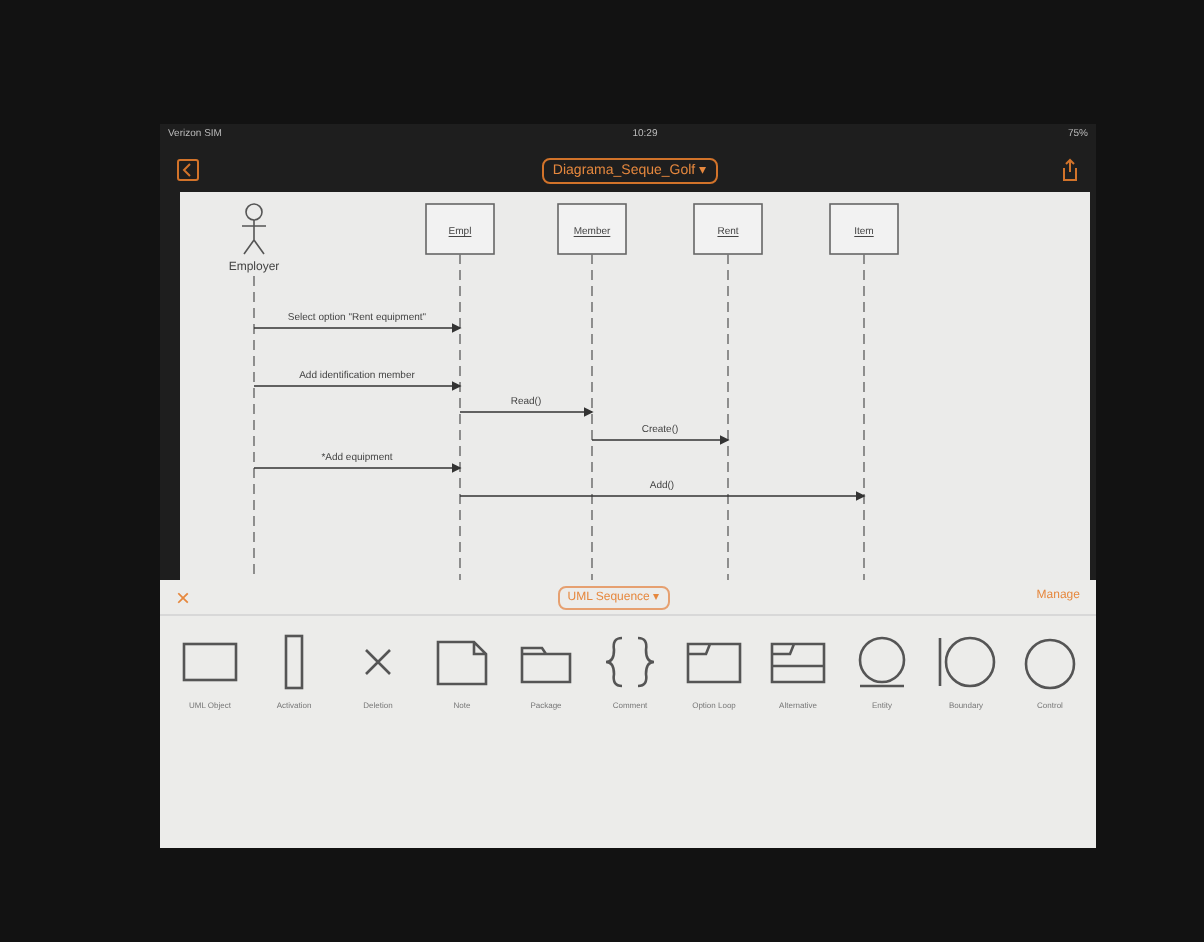  What do you see at coordinates (188, 170) in the screenshot?
I see `back-icon` at bounding box center [188, 170].